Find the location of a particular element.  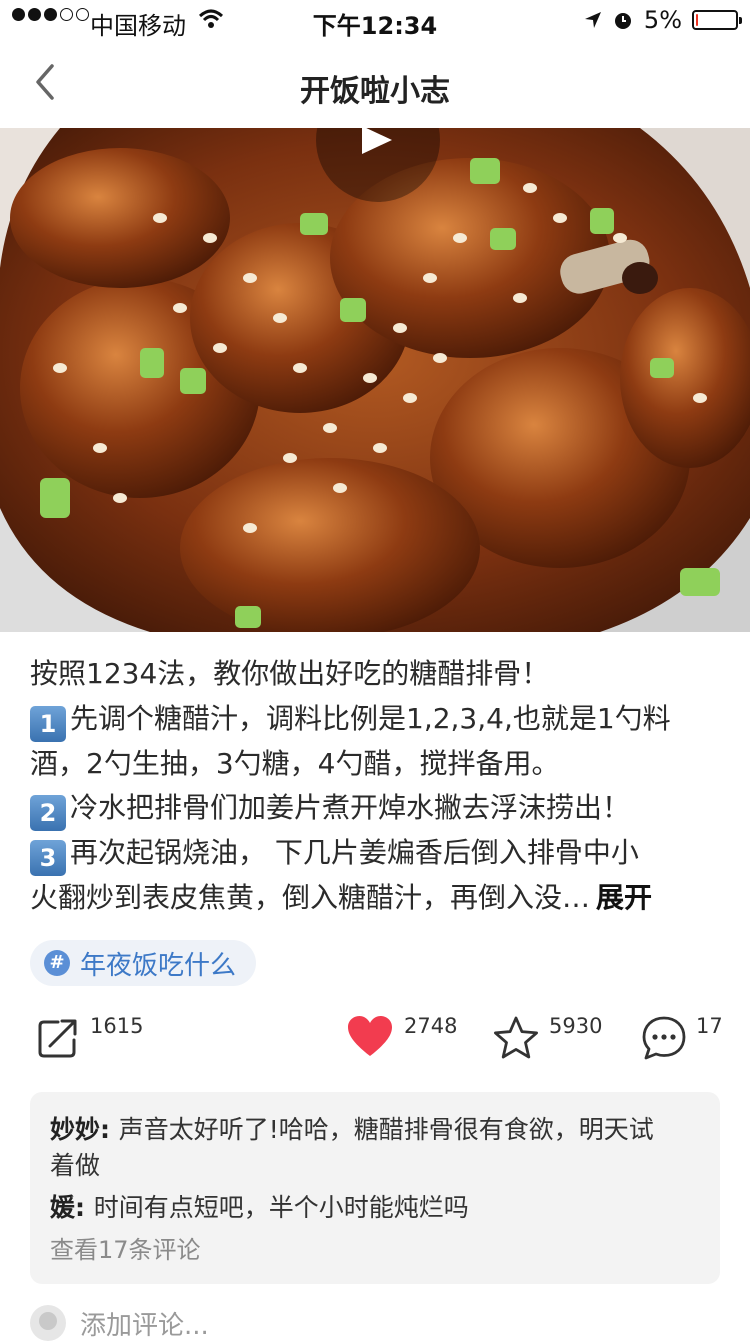

description-line: 1 先调个糖醋汁，调料比例是1,2,3,4,也就是1勺料 is located at coordinates (375, 719).